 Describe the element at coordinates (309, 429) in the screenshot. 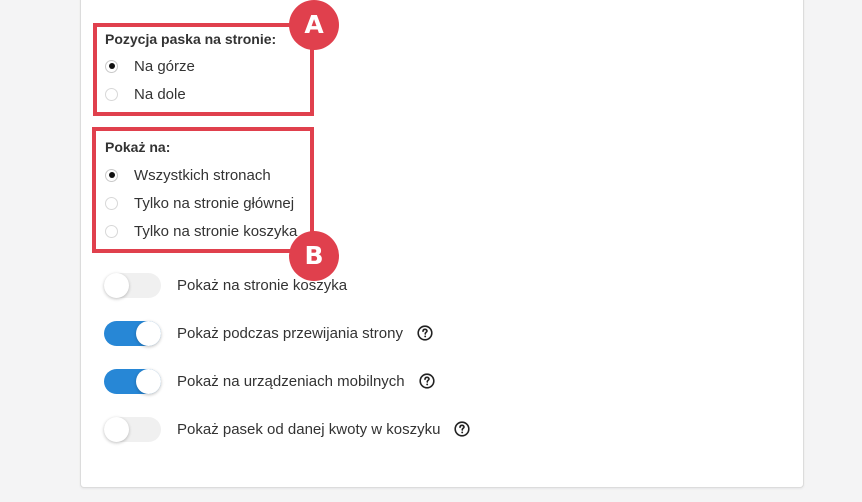

I see `toggle-label-min-amount: Pokaż pasek od danej kwoty w koszyku` at that location.